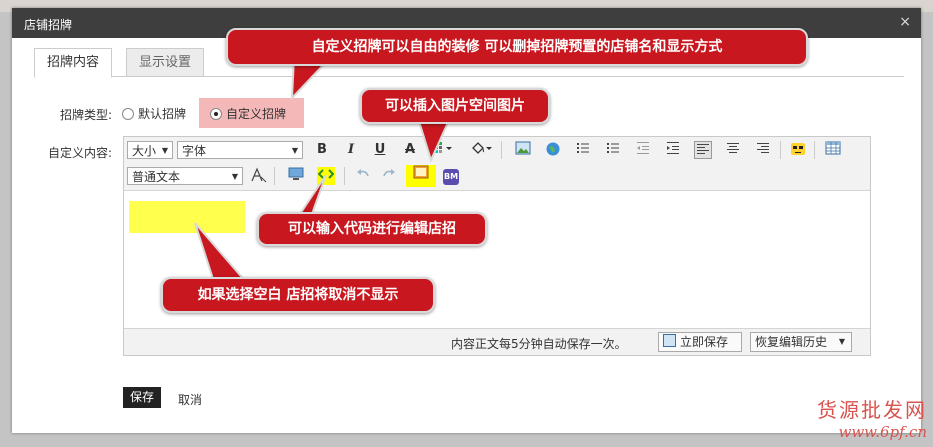 Image resolution: width=933 pixels, height=447 pixels. Describe the element at coordinates (517, 47) in the screenshot. I see `callout-custom-sign: 自定义招牌可以自由的装修 可以删掉招牌预置的店铺名和显示方式` at that location.